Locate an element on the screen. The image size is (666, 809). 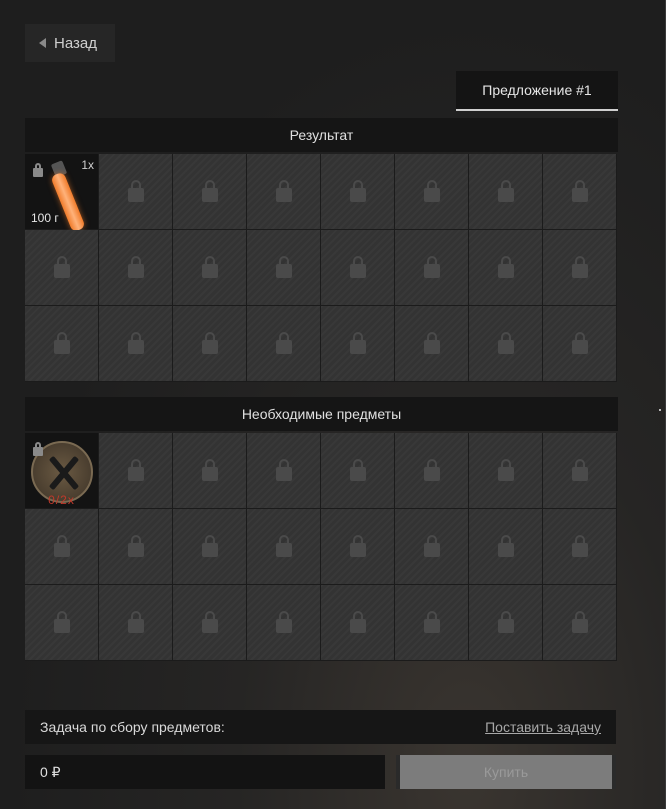
item-count: 1x is located at coordinates (87, 165).